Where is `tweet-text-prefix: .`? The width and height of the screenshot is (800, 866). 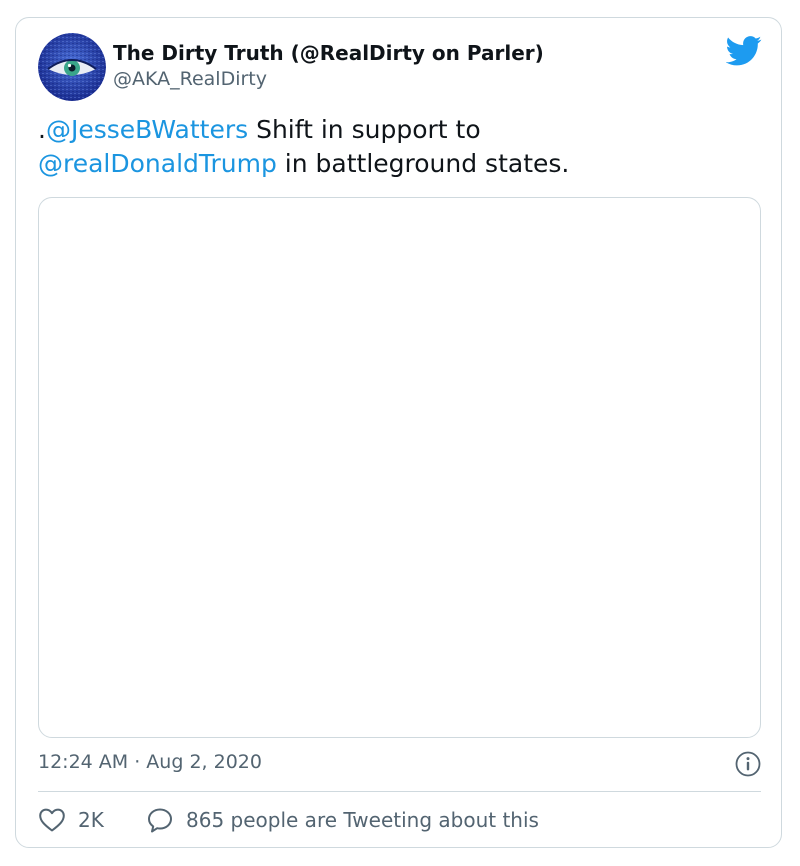
tweet-text-prefix: . is located at coordinates (42, 129).